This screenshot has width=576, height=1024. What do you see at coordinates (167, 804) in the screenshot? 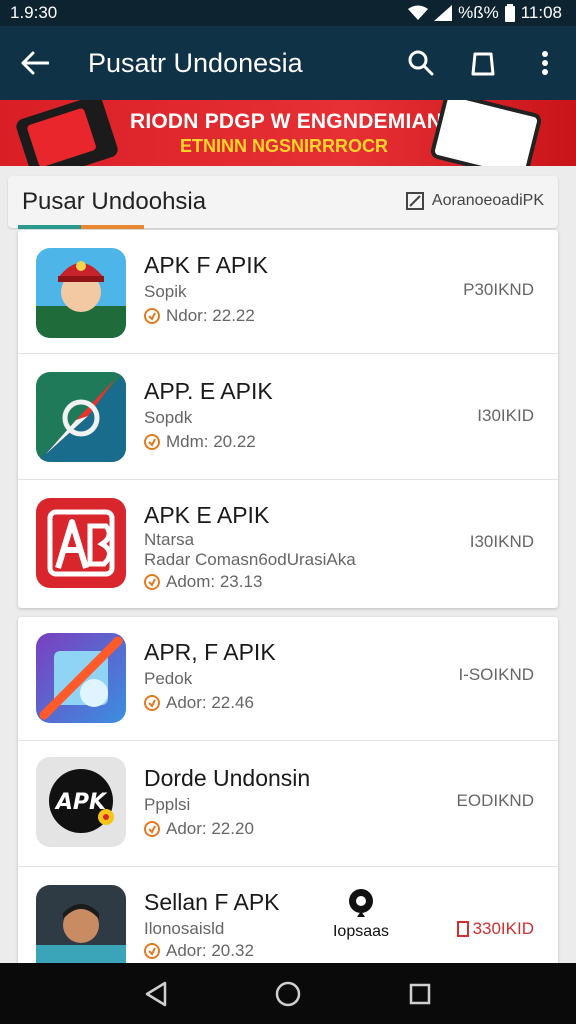
I see `app-subtitle: Ppplsi` at bounding box center [167, 804].